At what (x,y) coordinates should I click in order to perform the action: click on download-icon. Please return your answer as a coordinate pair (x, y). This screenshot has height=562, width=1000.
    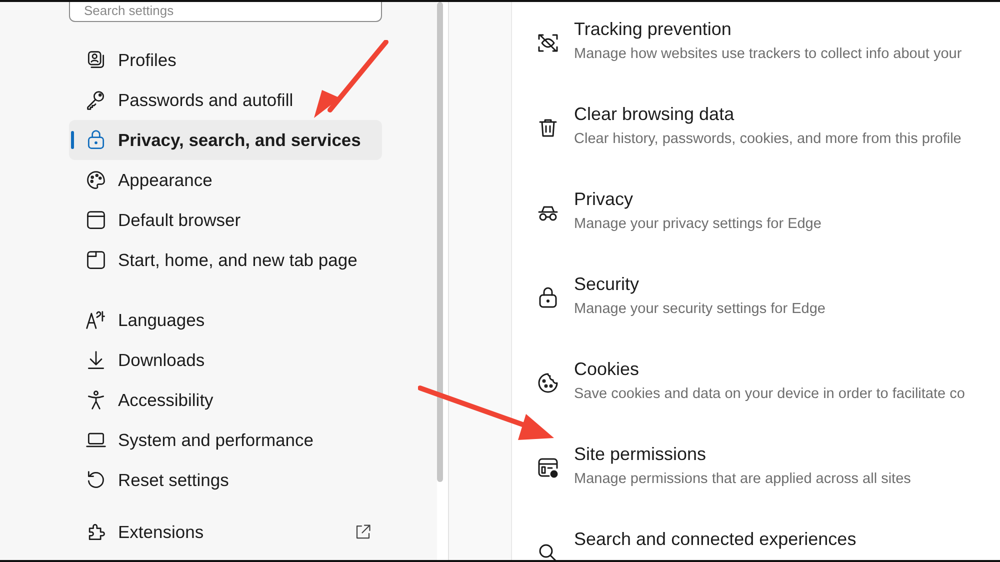
    Looking at the image, I should click on (96, 360).